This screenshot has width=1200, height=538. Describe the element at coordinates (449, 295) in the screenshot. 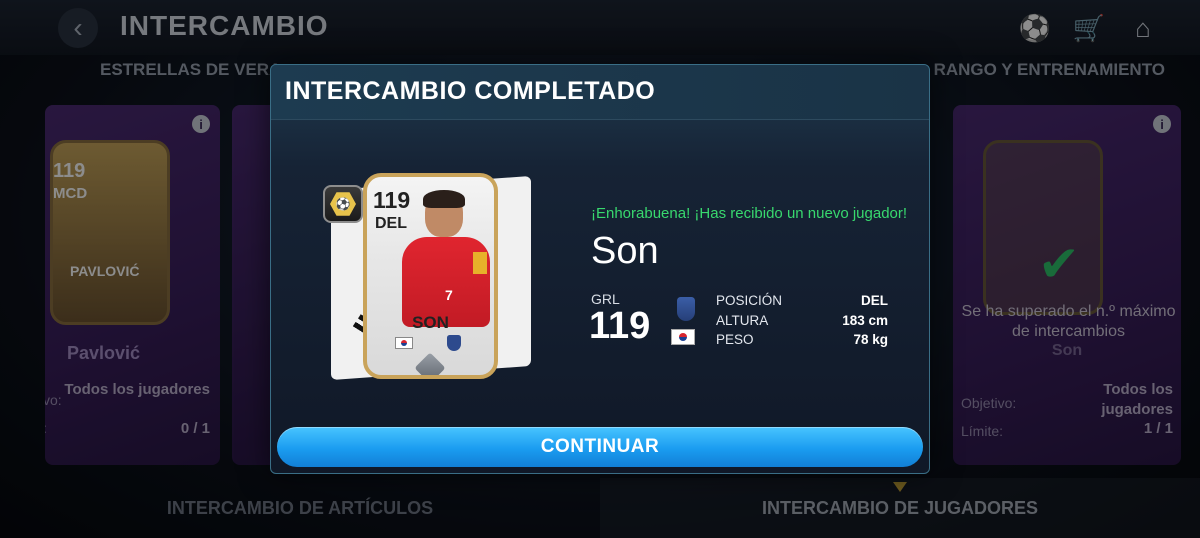

I see `shirt-number: 7` at that location.